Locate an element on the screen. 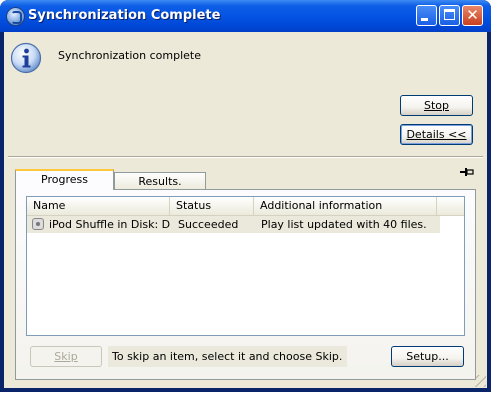 The image size is (495, 394). stop-label: Stop is located at coordinates (436, 105).